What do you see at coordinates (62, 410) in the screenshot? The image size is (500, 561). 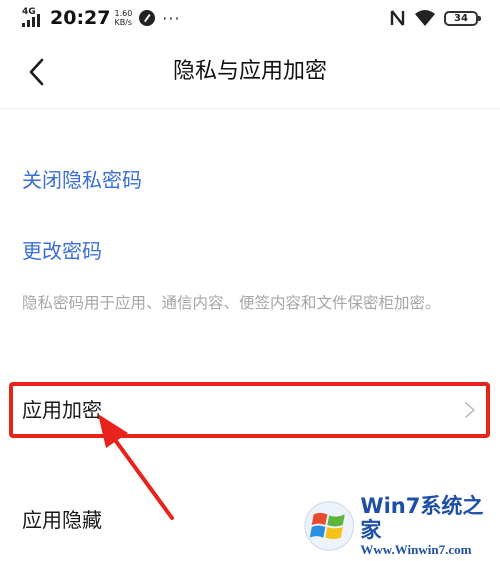 I see `app-encryption-label: 应用加密` at bounding box center [62, 410].